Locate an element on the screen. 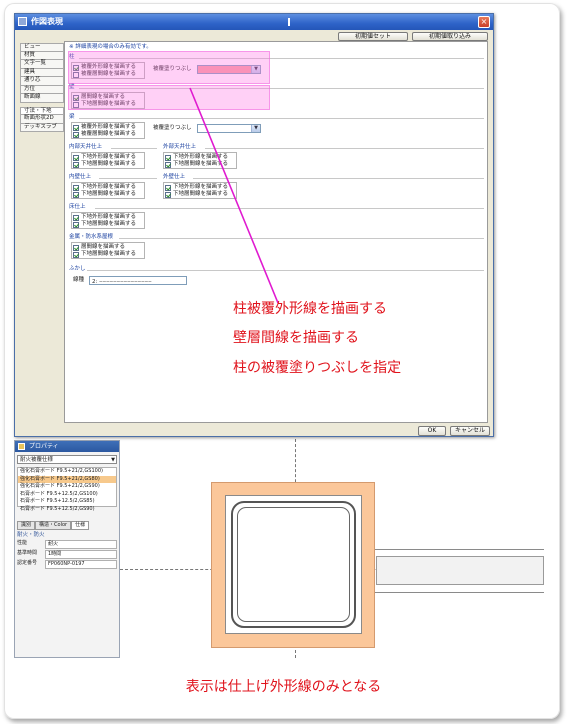 The width and height of the screenshot is (567, 724). annotation-line-3: 柱の被覆塗りつぶしを指定 is located at coordinates (317, 368).